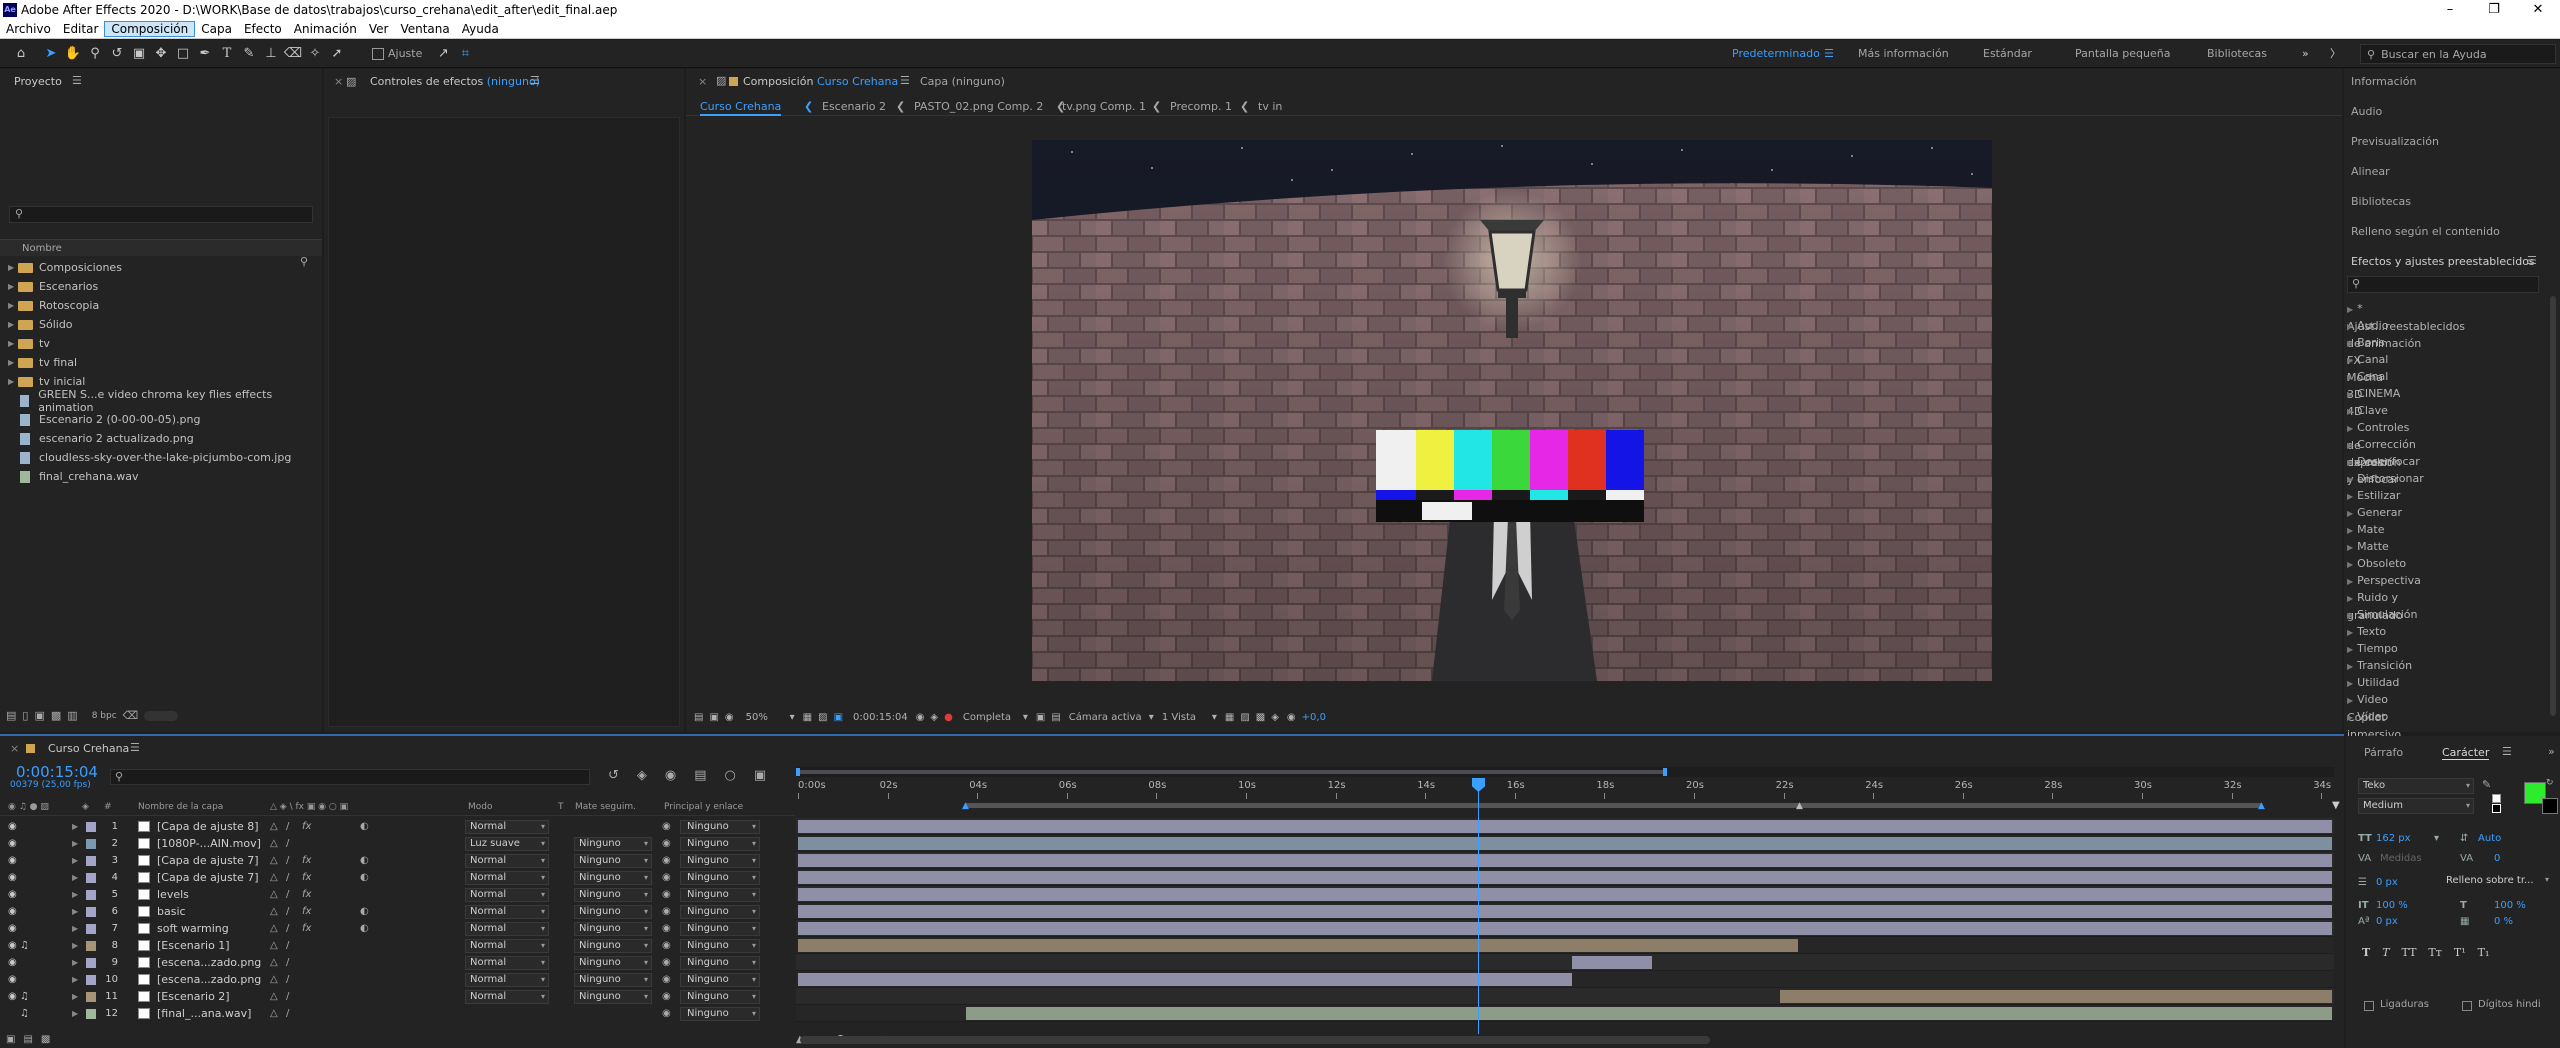 The image size is (2560, 1048). I want to click on rotate-tool-icon: ↺, so click(117, 54).